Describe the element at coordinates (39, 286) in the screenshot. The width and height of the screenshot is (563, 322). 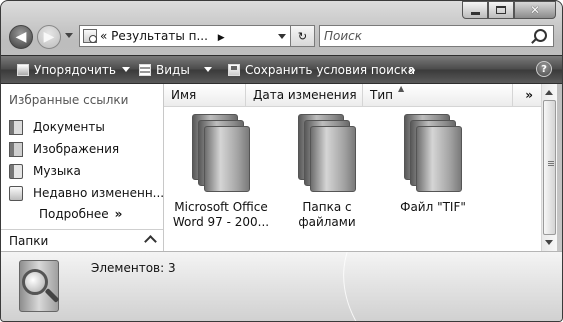
I see `search-folder-icon` at that location.